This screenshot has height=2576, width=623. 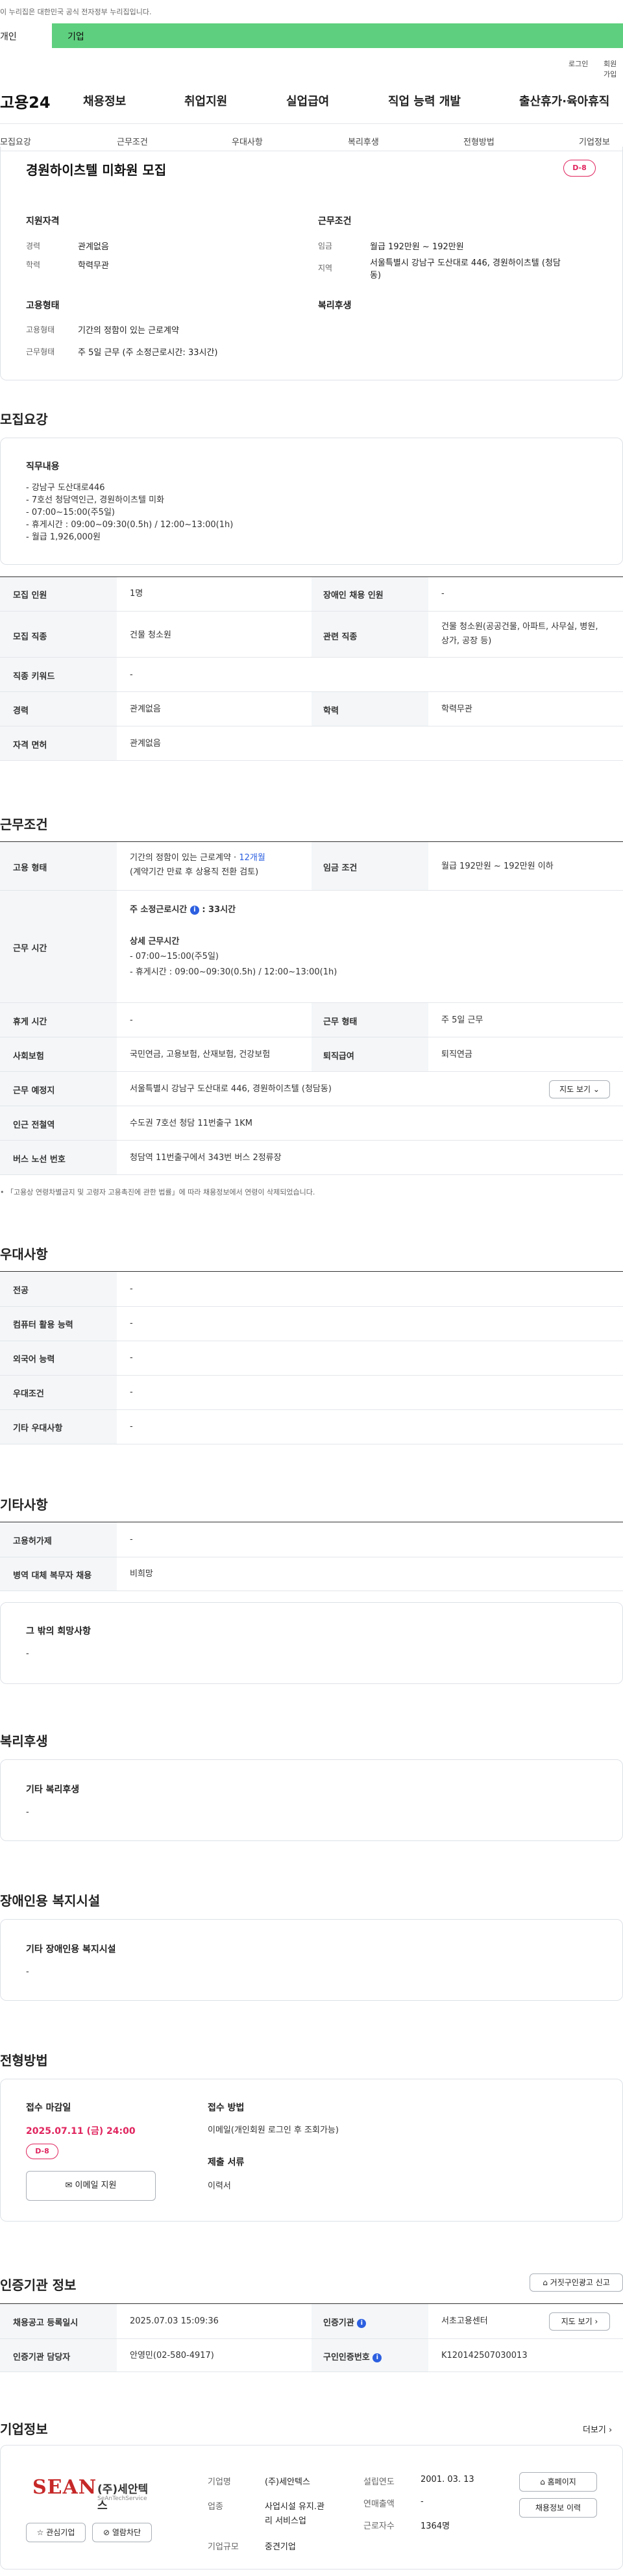 I want to click on company-sales: -, so click(x=422, y=2502).